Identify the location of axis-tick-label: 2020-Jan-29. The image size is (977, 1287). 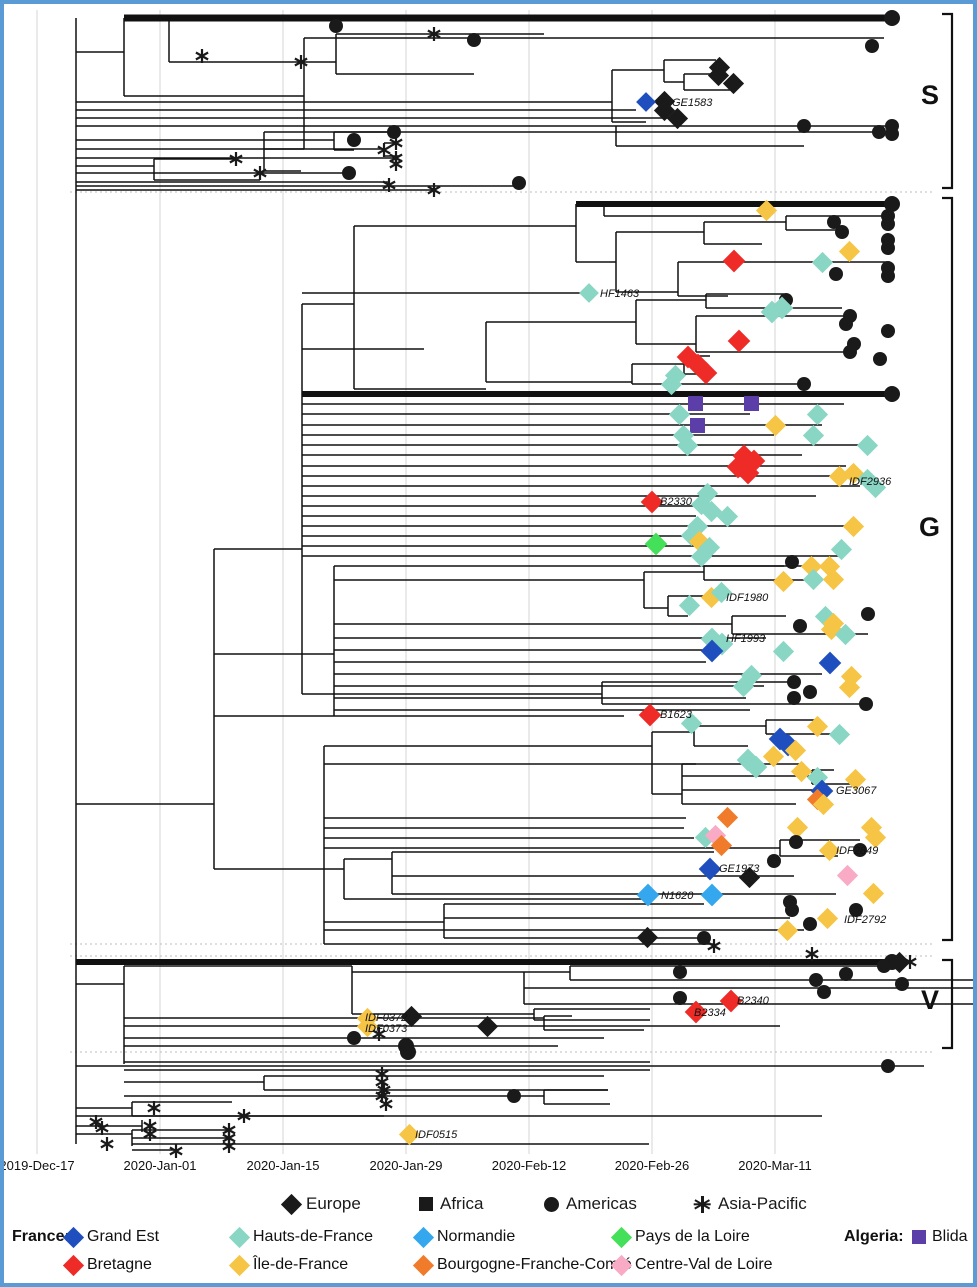
(406, 1165).